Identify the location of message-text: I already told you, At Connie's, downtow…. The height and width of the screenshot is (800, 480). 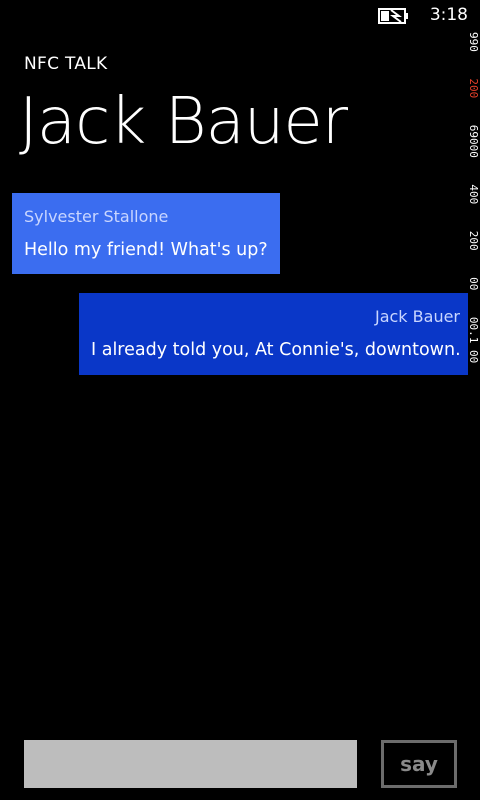
(276, 350).